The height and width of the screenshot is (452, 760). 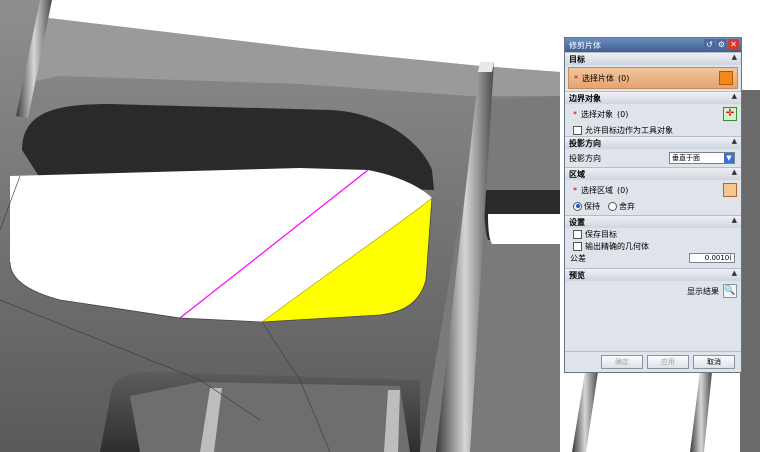 I want to click on section-preview-header: 预览 ▲, so click(x=653, y=274).